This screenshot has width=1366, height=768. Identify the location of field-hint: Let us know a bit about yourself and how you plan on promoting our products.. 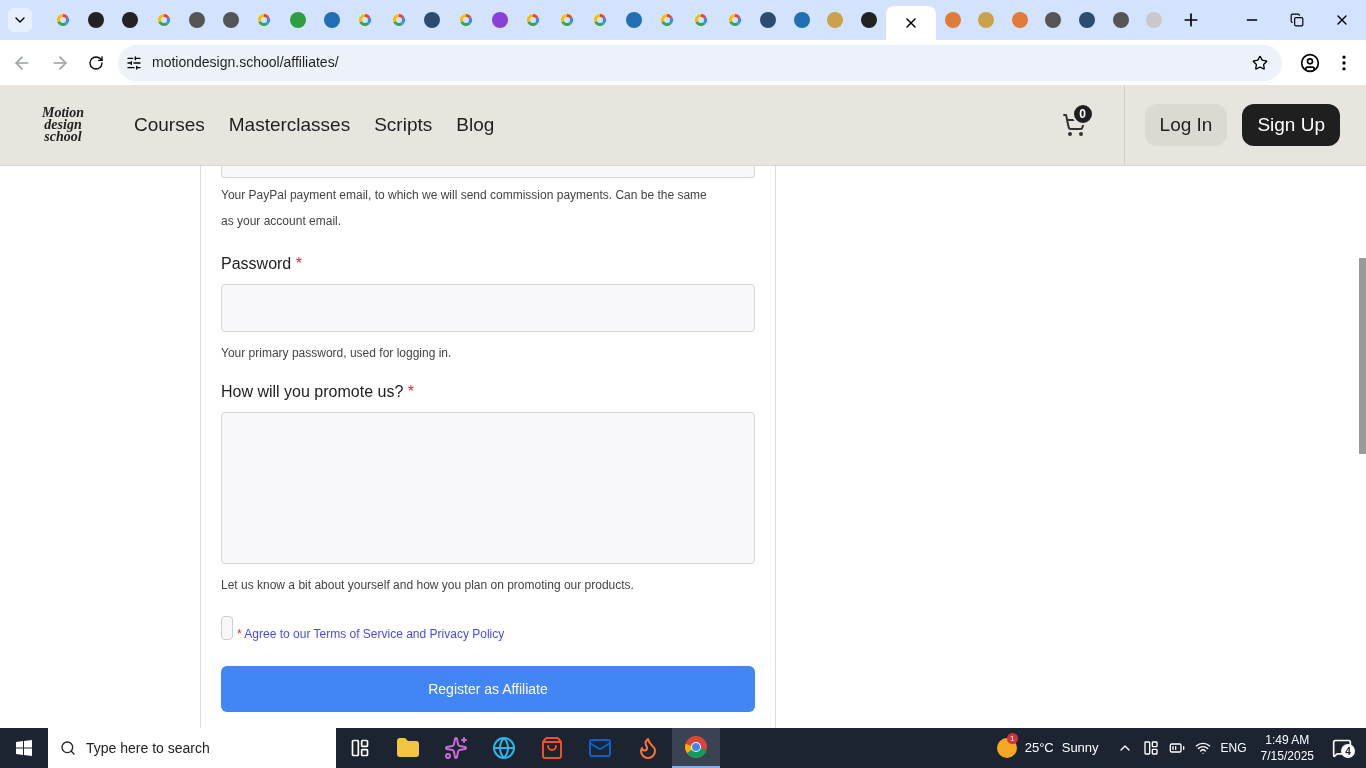
(428, 585).